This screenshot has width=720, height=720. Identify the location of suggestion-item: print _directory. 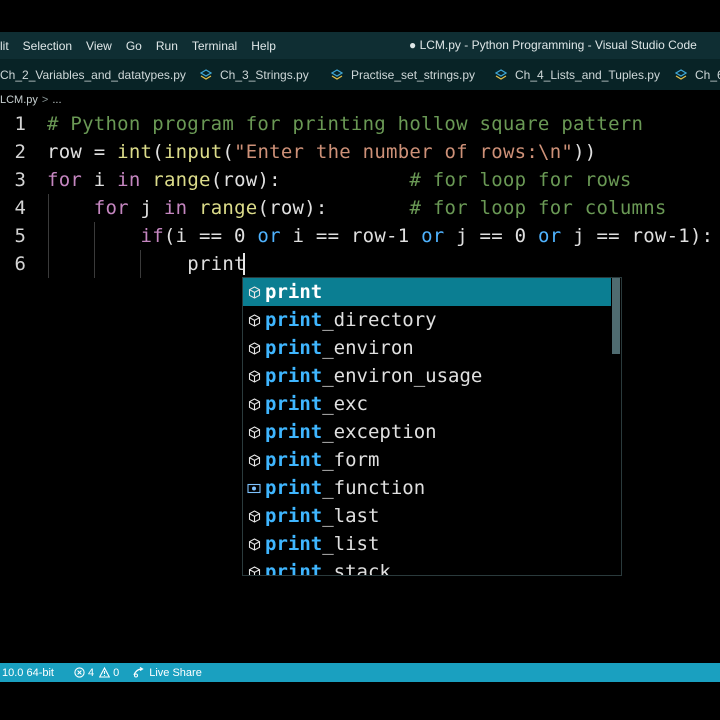
(427, 320).